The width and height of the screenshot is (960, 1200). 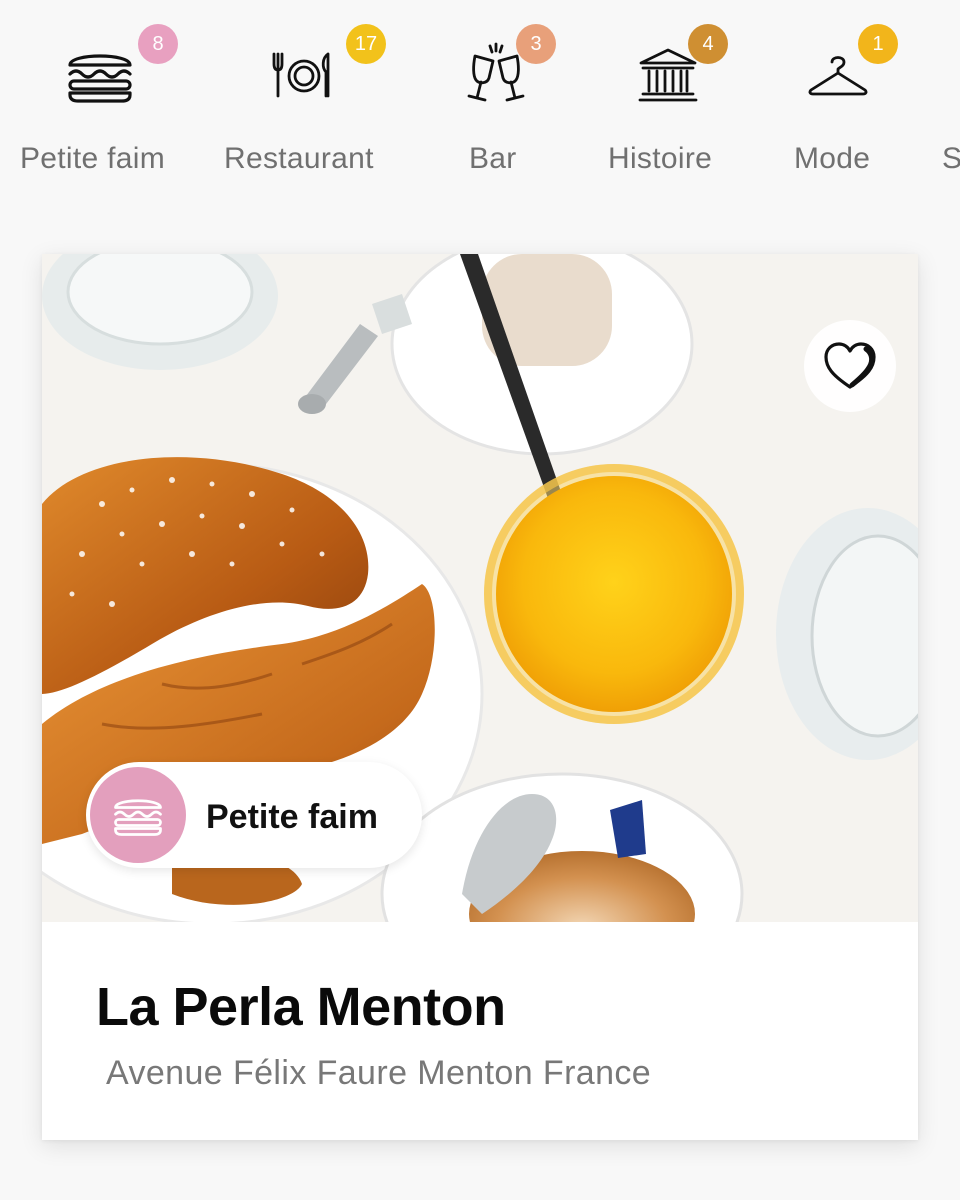 I want to click on category-label: Restaurant, so click(x=299, y=158).